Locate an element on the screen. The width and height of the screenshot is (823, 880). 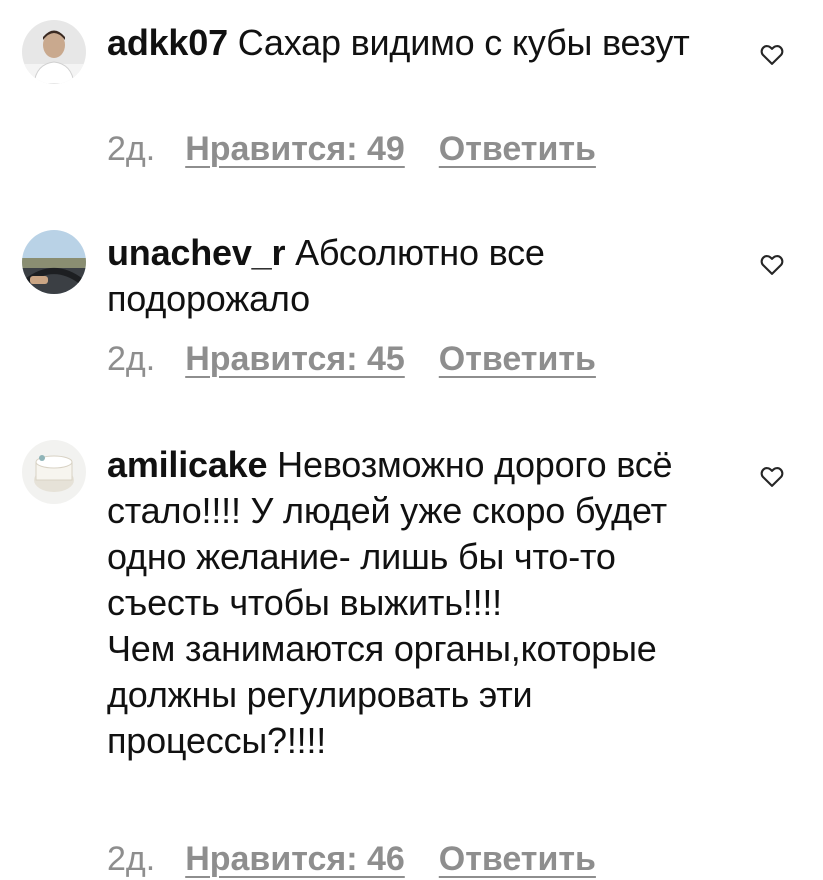
comment-username: adkk07 is located at coordinates (167, 42).